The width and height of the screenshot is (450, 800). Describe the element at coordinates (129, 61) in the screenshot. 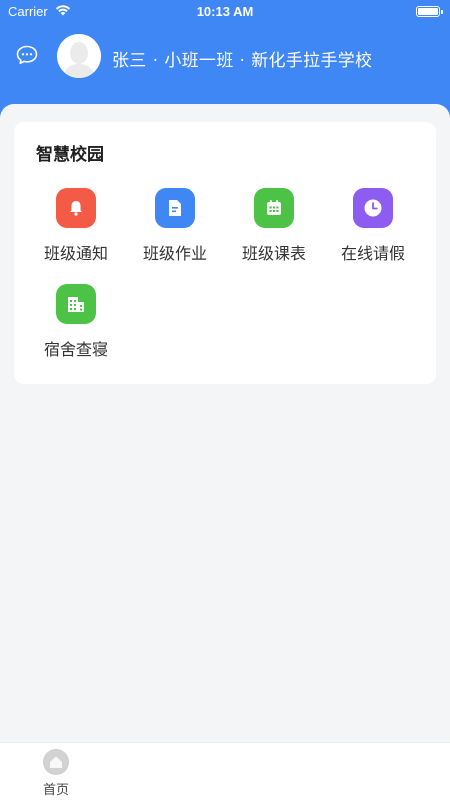

I see `student-name: 张三` at that location.